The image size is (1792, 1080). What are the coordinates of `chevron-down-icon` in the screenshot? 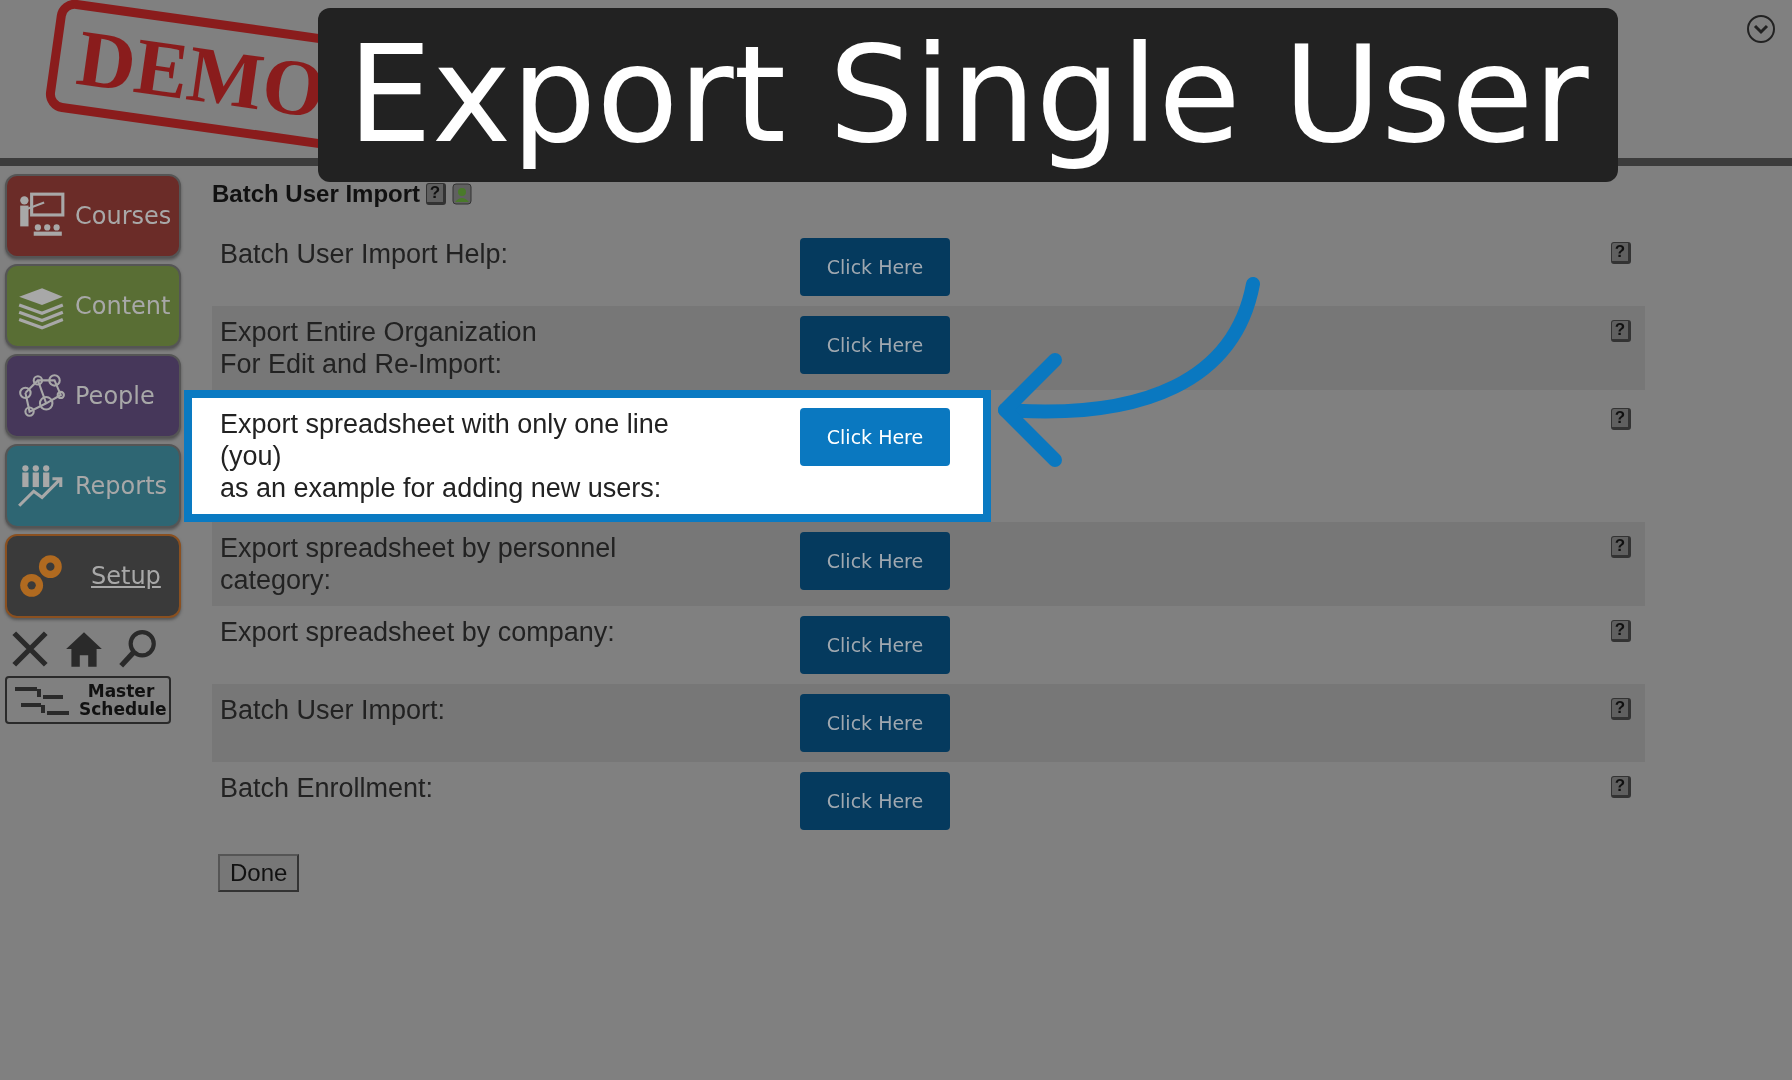 It's located at (1761, 29).